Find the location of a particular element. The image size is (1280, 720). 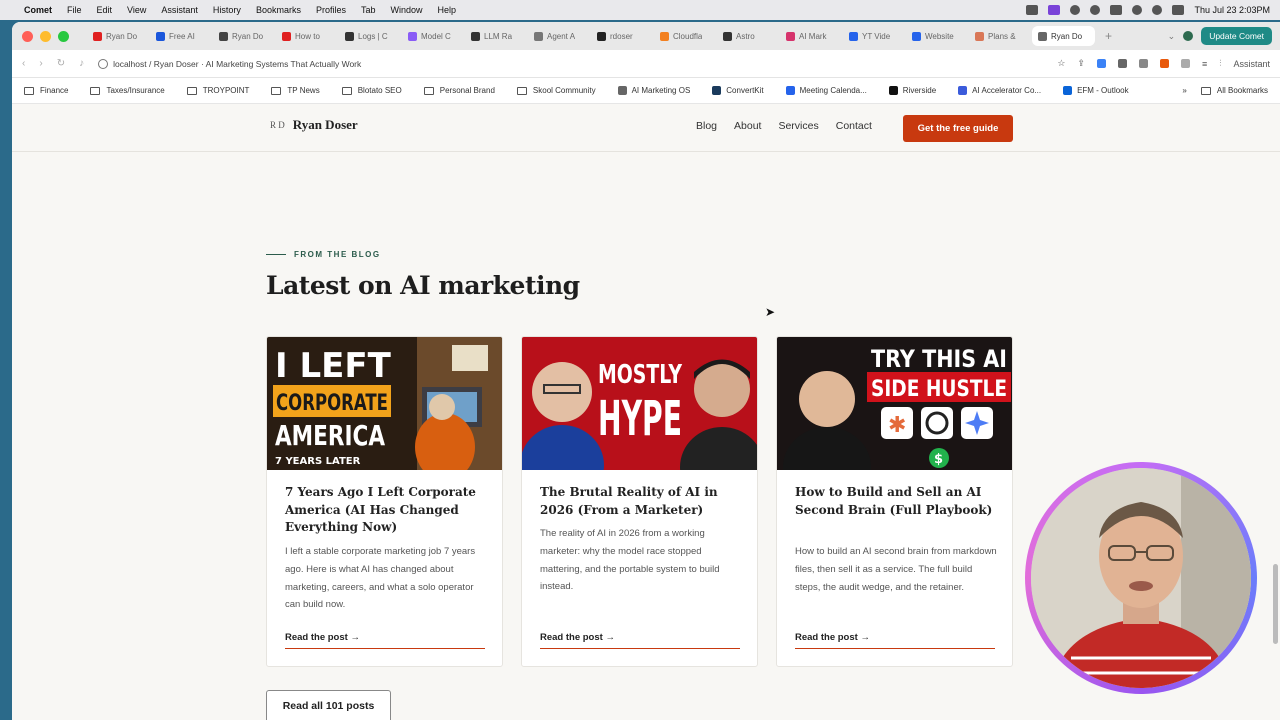

bookmark-item: Blotato SEO is located at coordinates (371, 90).